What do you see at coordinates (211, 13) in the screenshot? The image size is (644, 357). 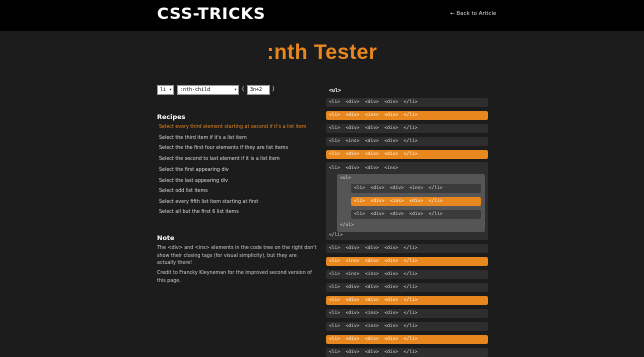 I see `site-logo: CSS-TRICKS` at bounding box center [211, 13].